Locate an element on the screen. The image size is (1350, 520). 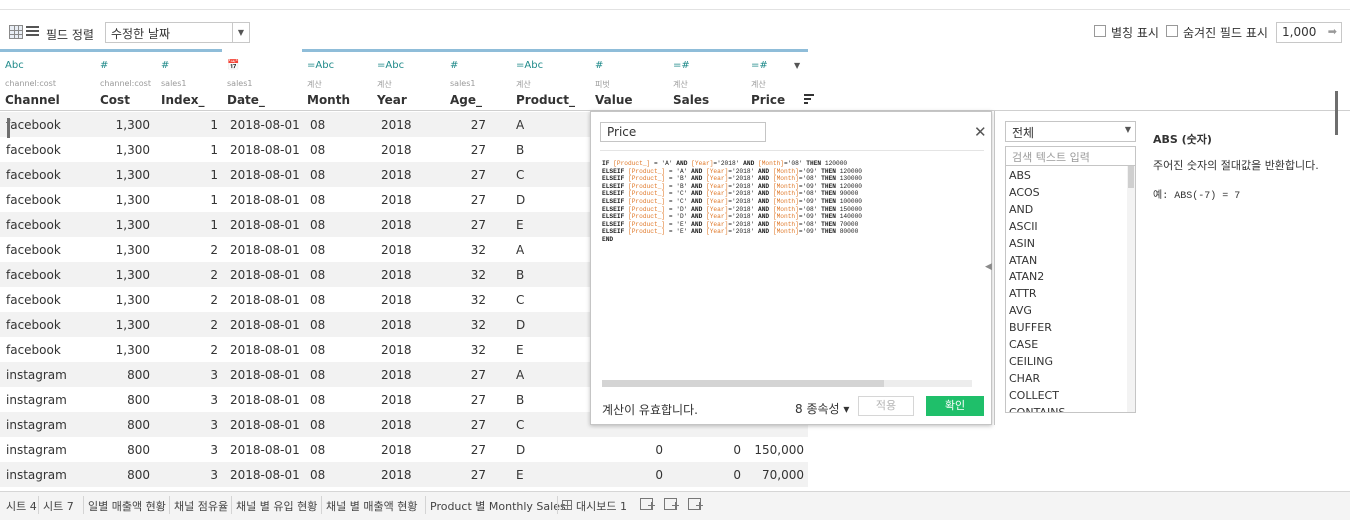
sheet-tab: 채널 별 매출액 현황 is located at coordinates (371, 506).